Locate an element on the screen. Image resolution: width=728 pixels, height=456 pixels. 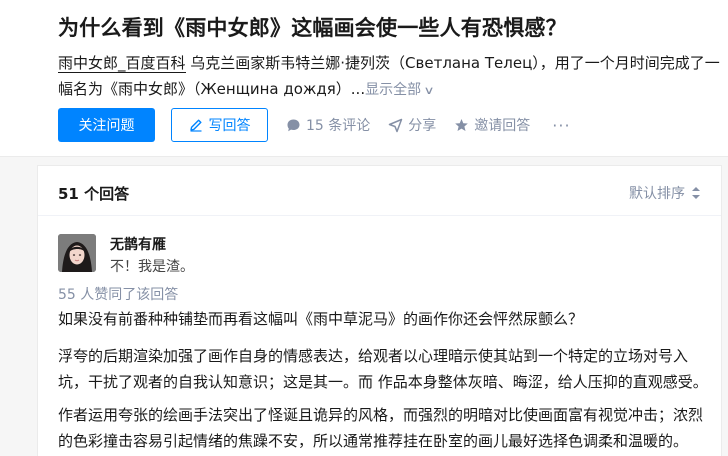
more-options-button: ··· is located at coordinates (561, 125).